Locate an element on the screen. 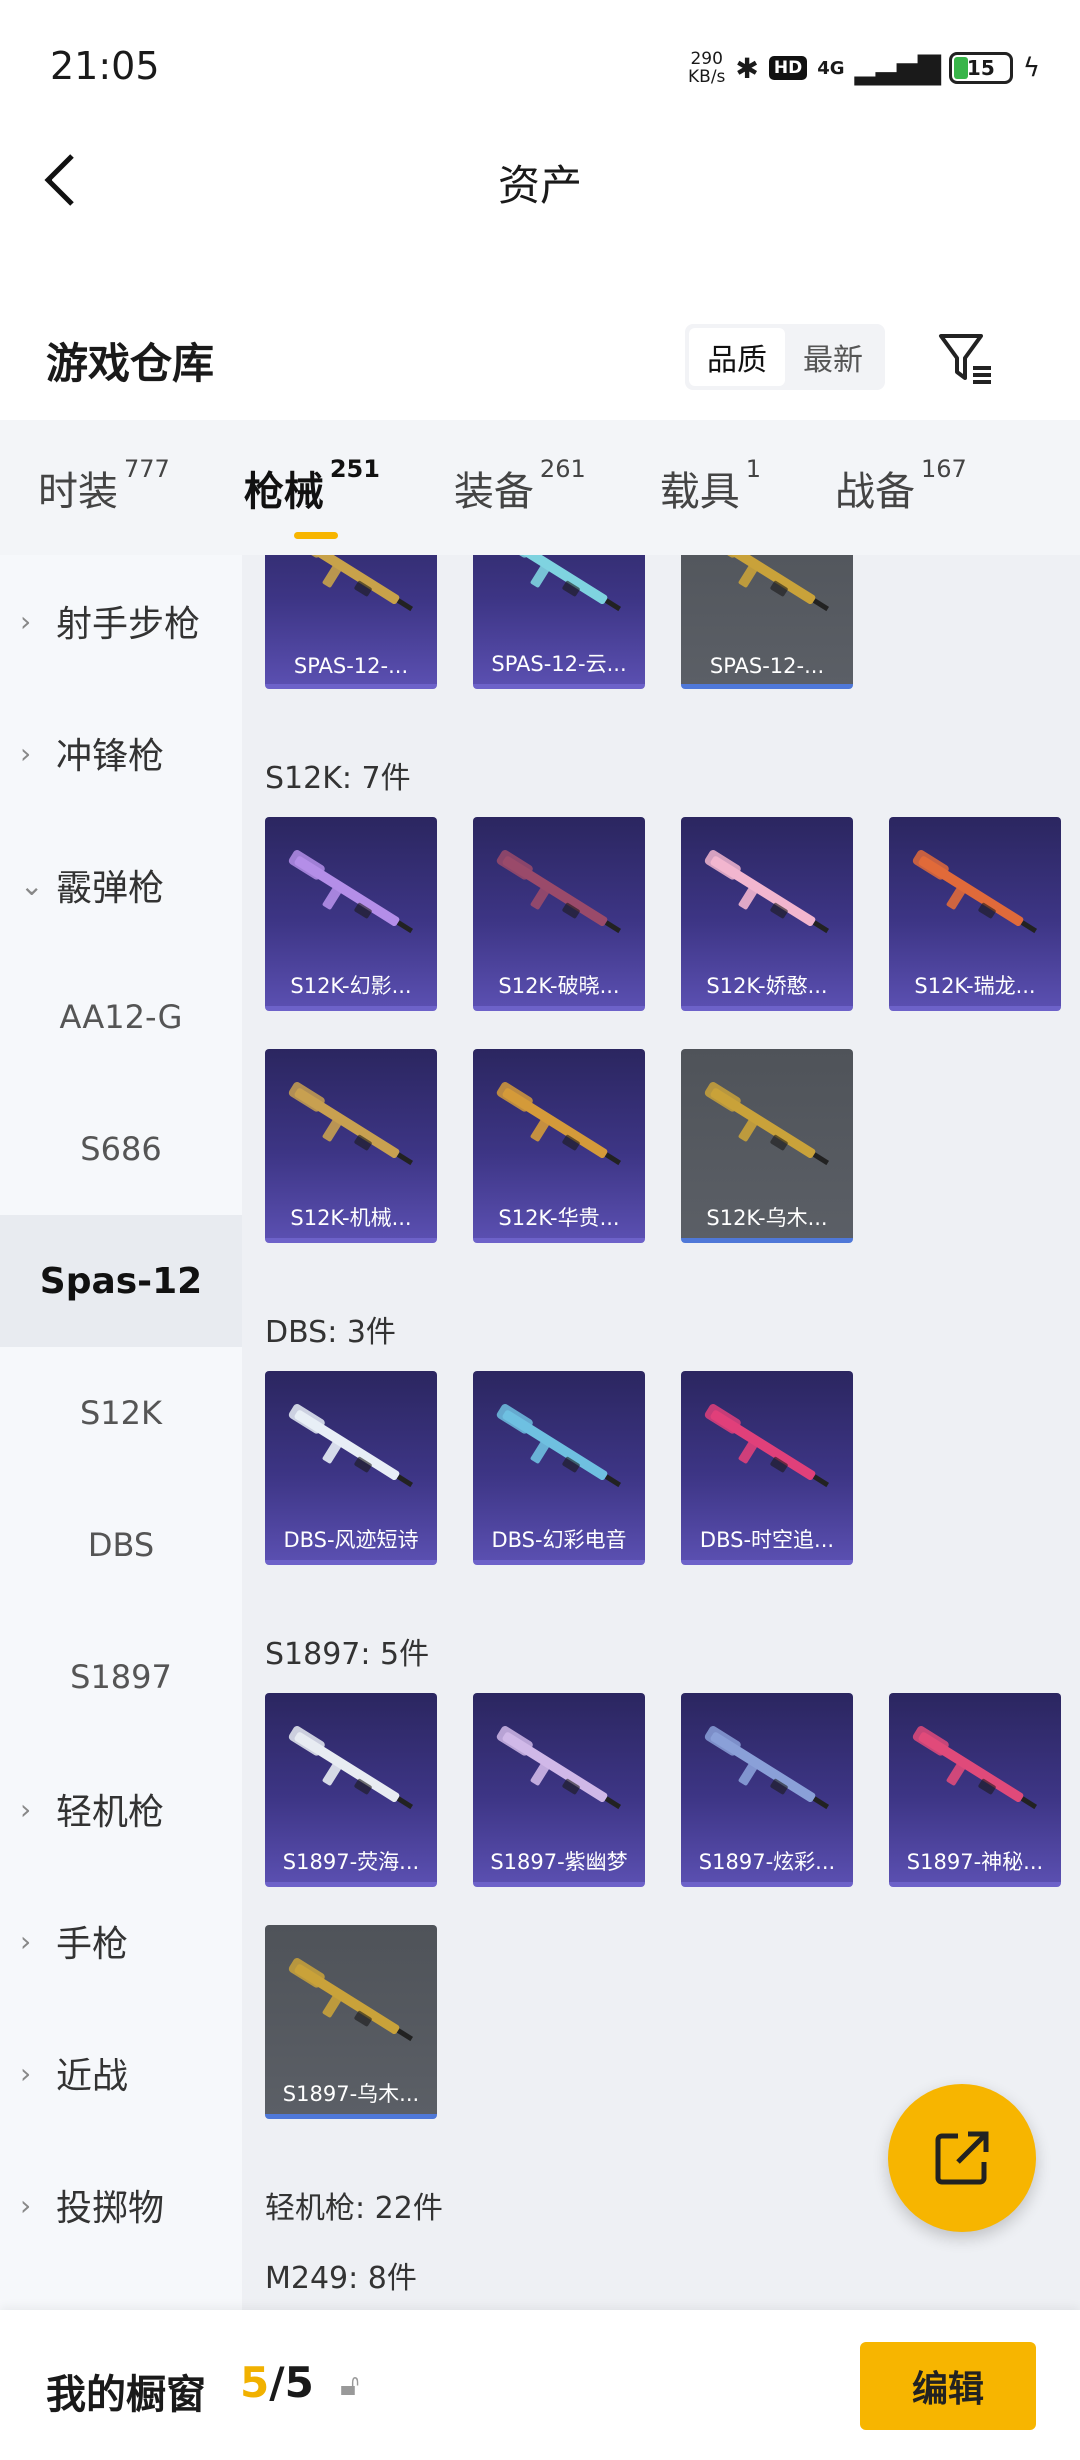 The height and width of the screenshot is (2460, 1080). sidebar-item: S12K is located at coordinates (121, 1413).